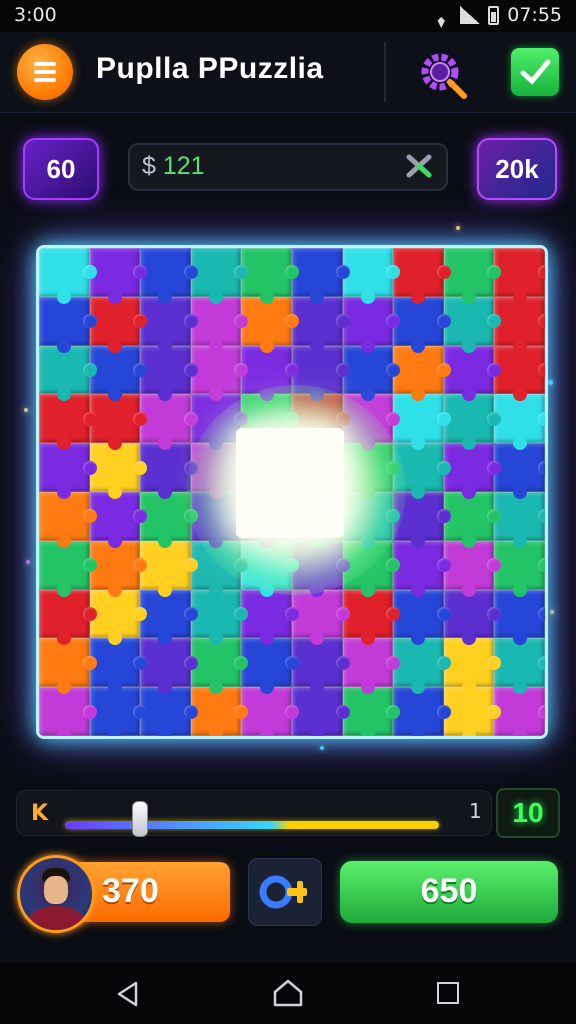 This screenshot has height=1024, width=576. What do you see at coordinates (56, 894) in the screenshot?
I see `avatar` at bounding box center [56, 894].